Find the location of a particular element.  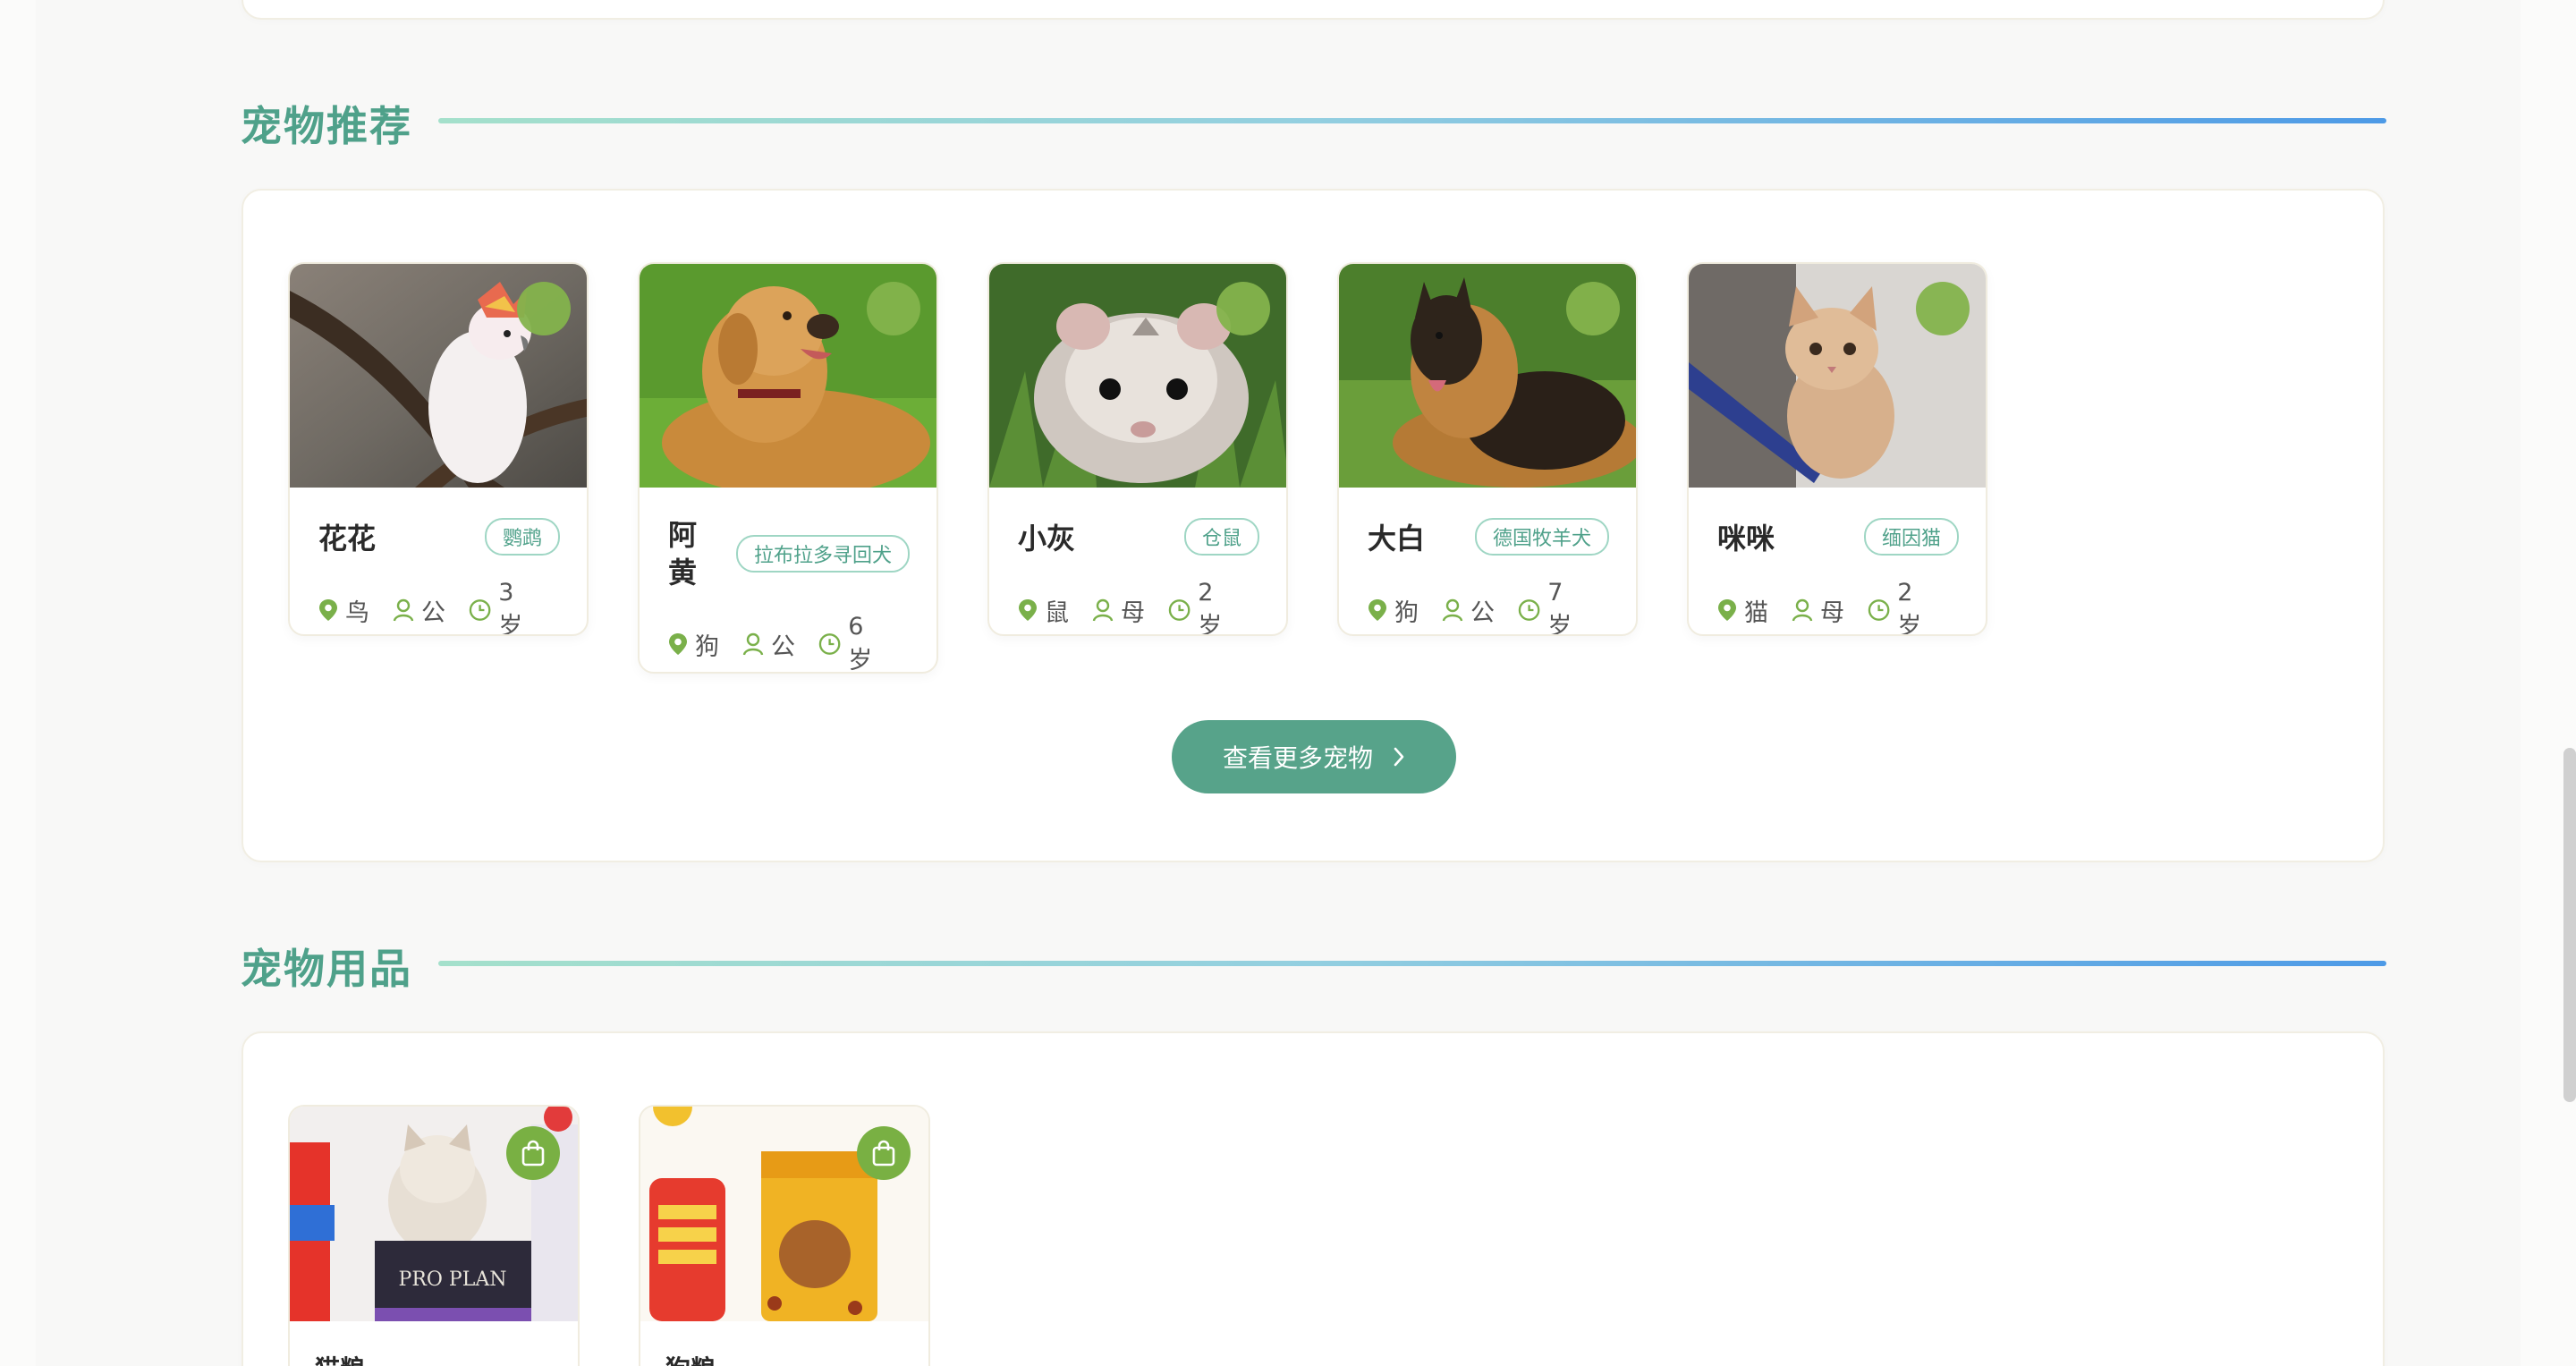

pet-breed-tag: 拉布拉多寻回犬 is located at coordinates (822, 554).